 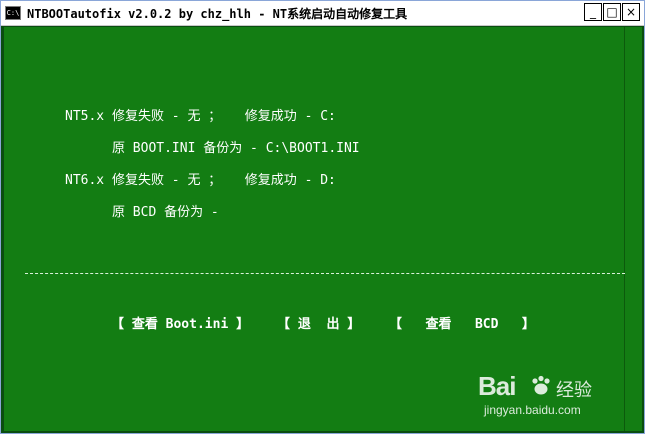 What do you see at coordinates (212, 148) in the screenshot?
I see `boot-ini-backup-line: 原 BOOT.INI 备份为 - C:\BOOT1.INI` at bounding box center [212, 148].